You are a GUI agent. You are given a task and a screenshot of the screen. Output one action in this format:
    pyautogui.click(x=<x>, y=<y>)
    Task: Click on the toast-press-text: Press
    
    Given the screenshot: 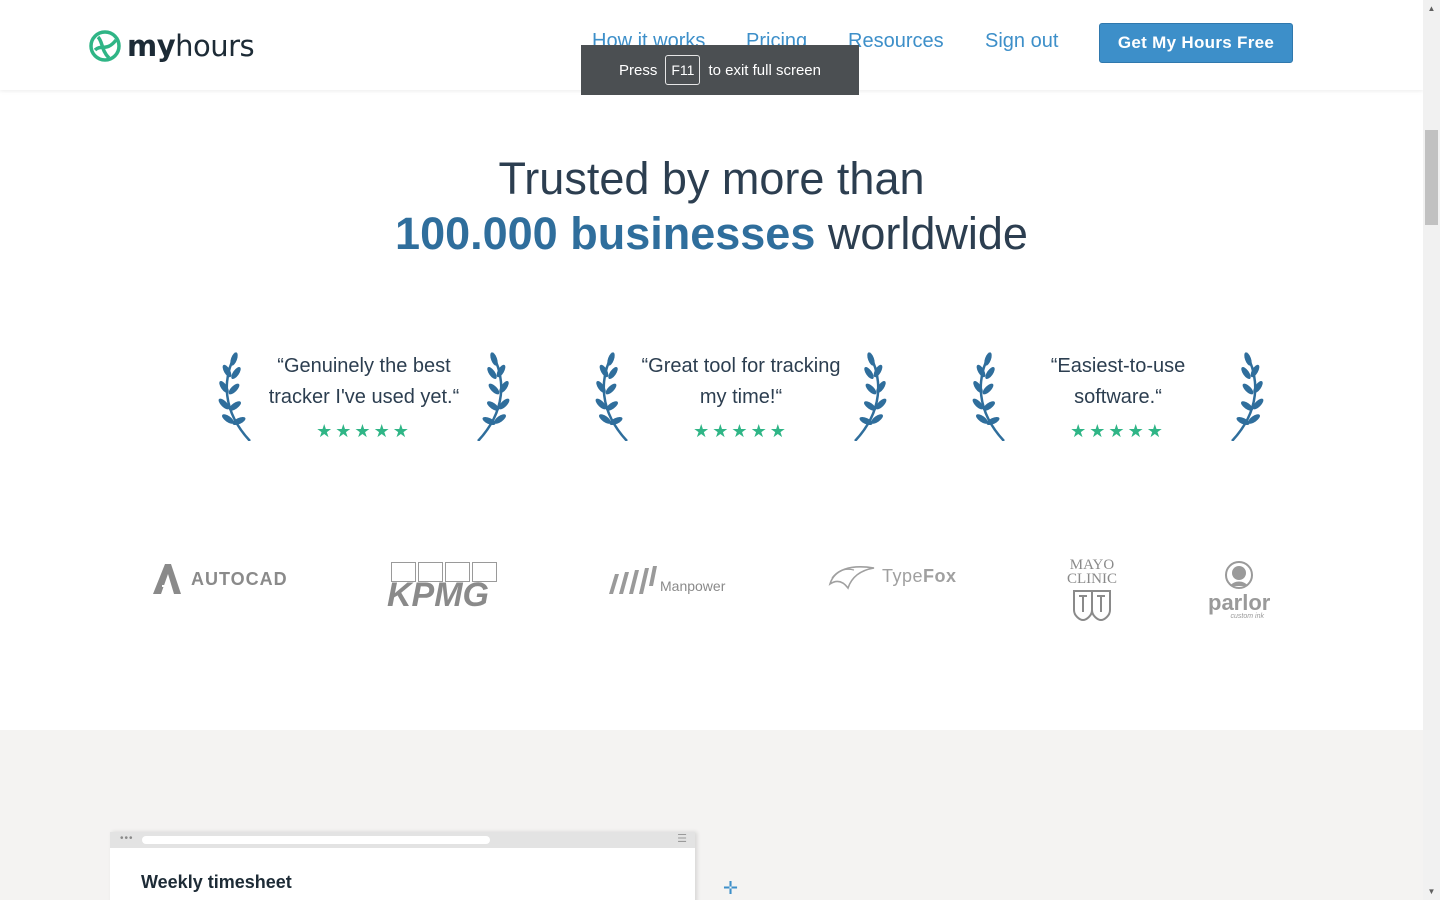 What is the action you would take?
    pyautogui.click(x=638, y=70)
    